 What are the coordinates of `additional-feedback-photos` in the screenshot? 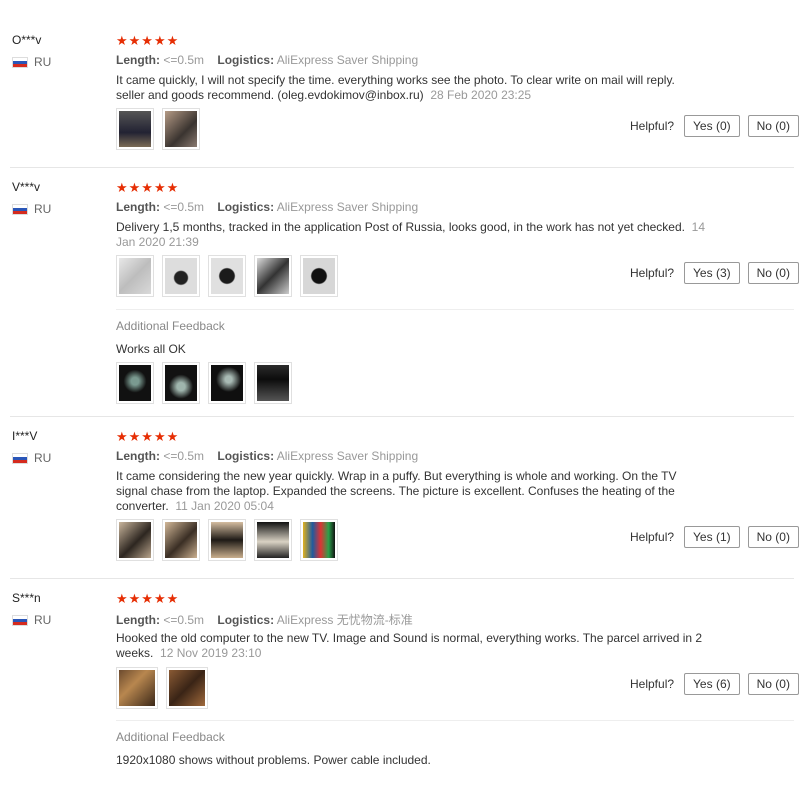 It's located at (204, 383).